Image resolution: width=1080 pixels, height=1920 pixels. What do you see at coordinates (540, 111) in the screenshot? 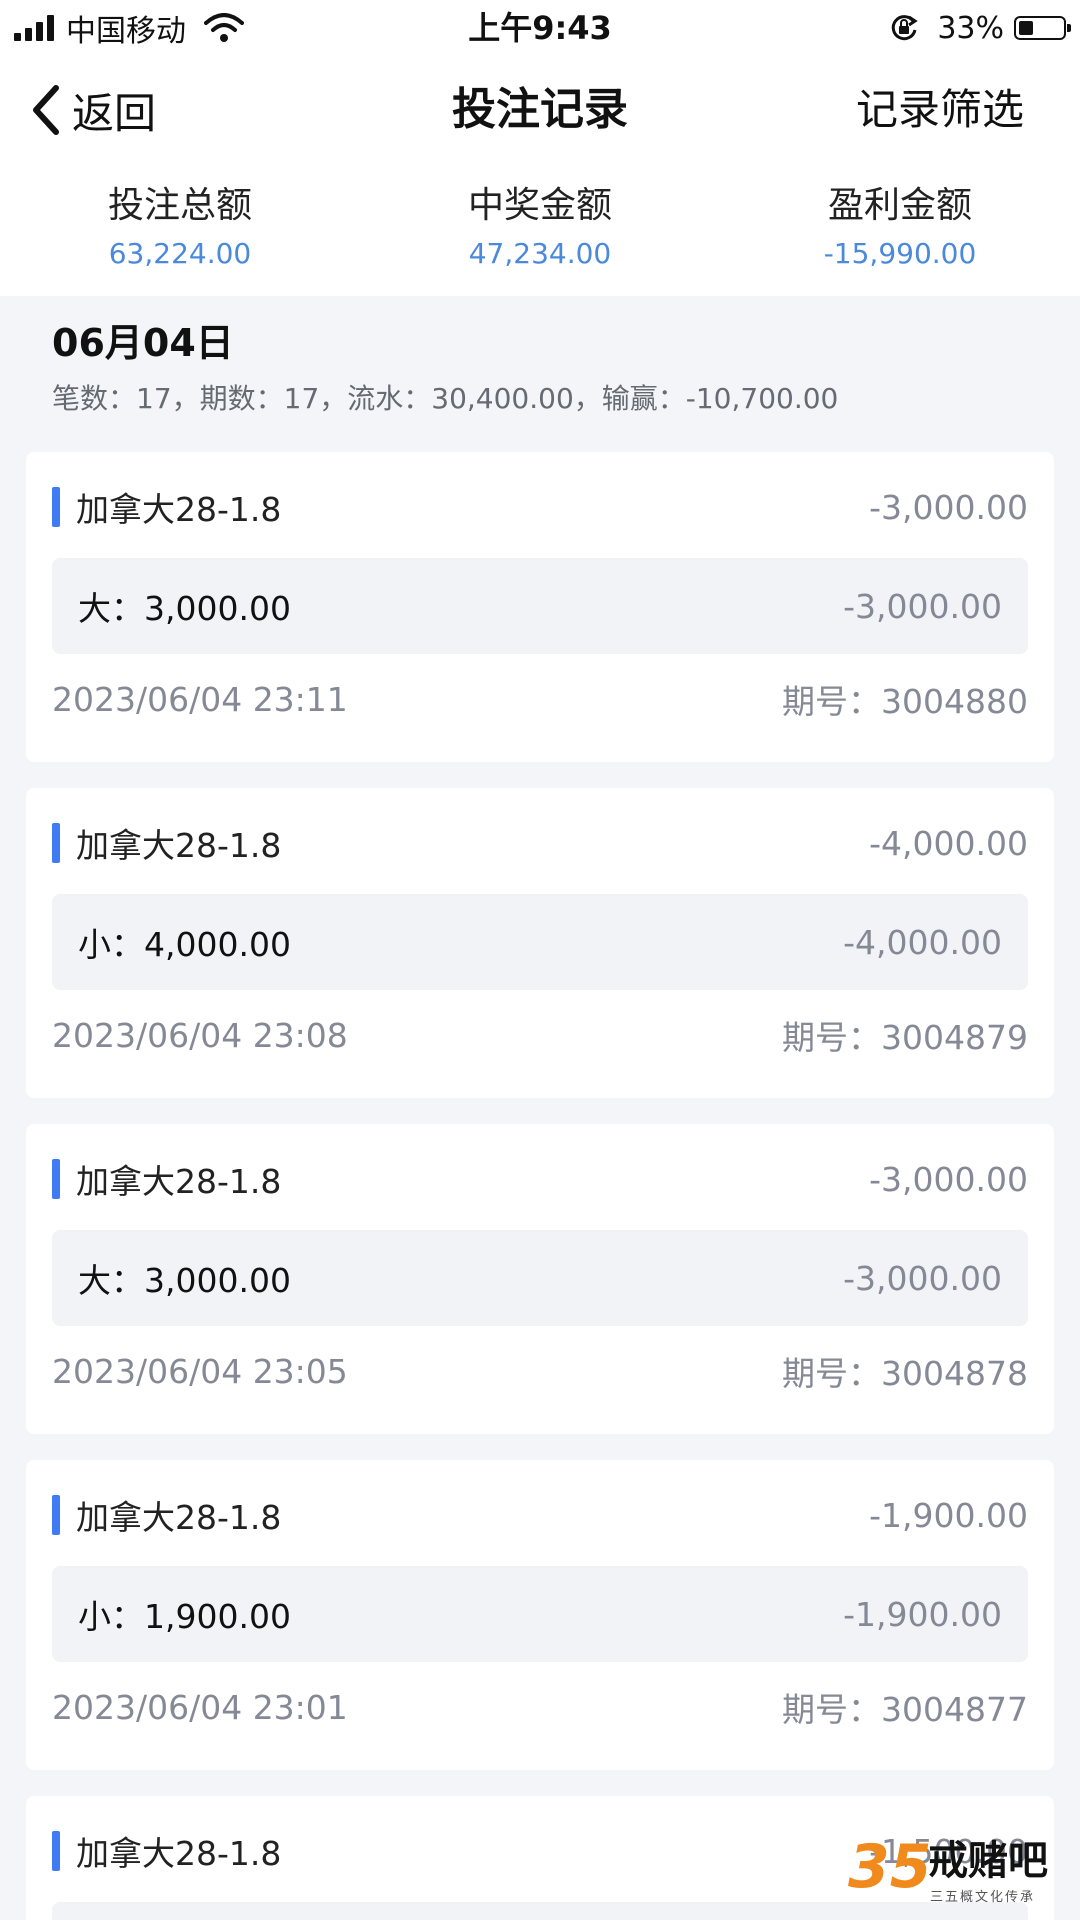
I see `nav-bar: 返回 投注记录 记录筛选` at bounding box center [540, 111].